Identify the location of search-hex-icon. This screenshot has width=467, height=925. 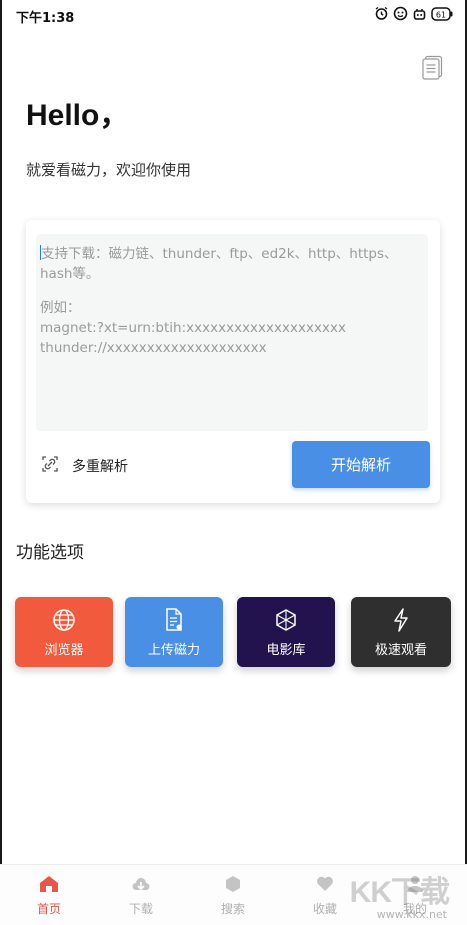
(233, 885).